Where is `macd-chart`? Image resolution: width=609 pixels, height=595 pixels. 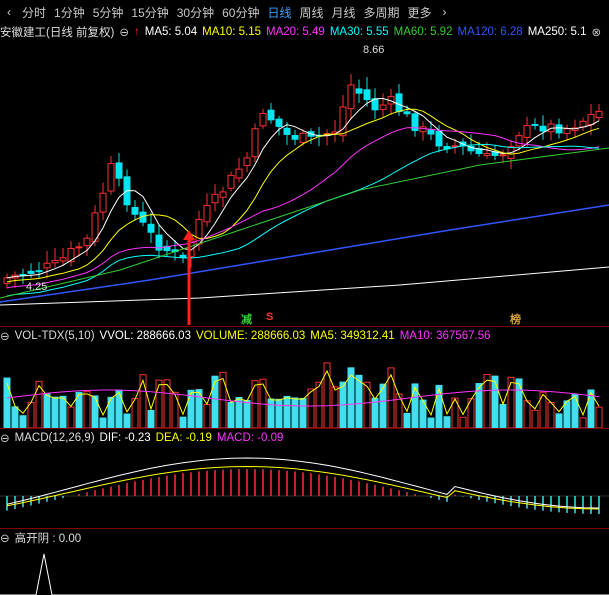
macd-chart is located at coordinates (304, 486).